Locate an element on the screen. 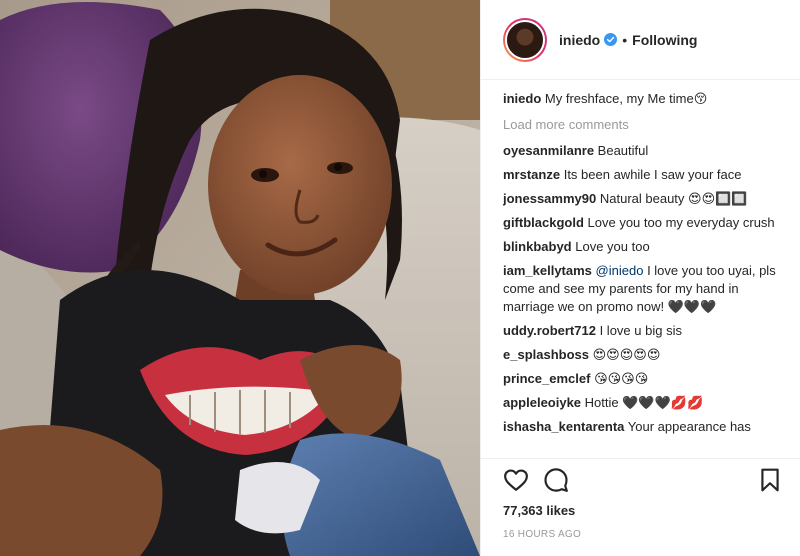 This screenshot has height=556, width=800. post-header: iniedo • Following is located at coordinates (640, 40).